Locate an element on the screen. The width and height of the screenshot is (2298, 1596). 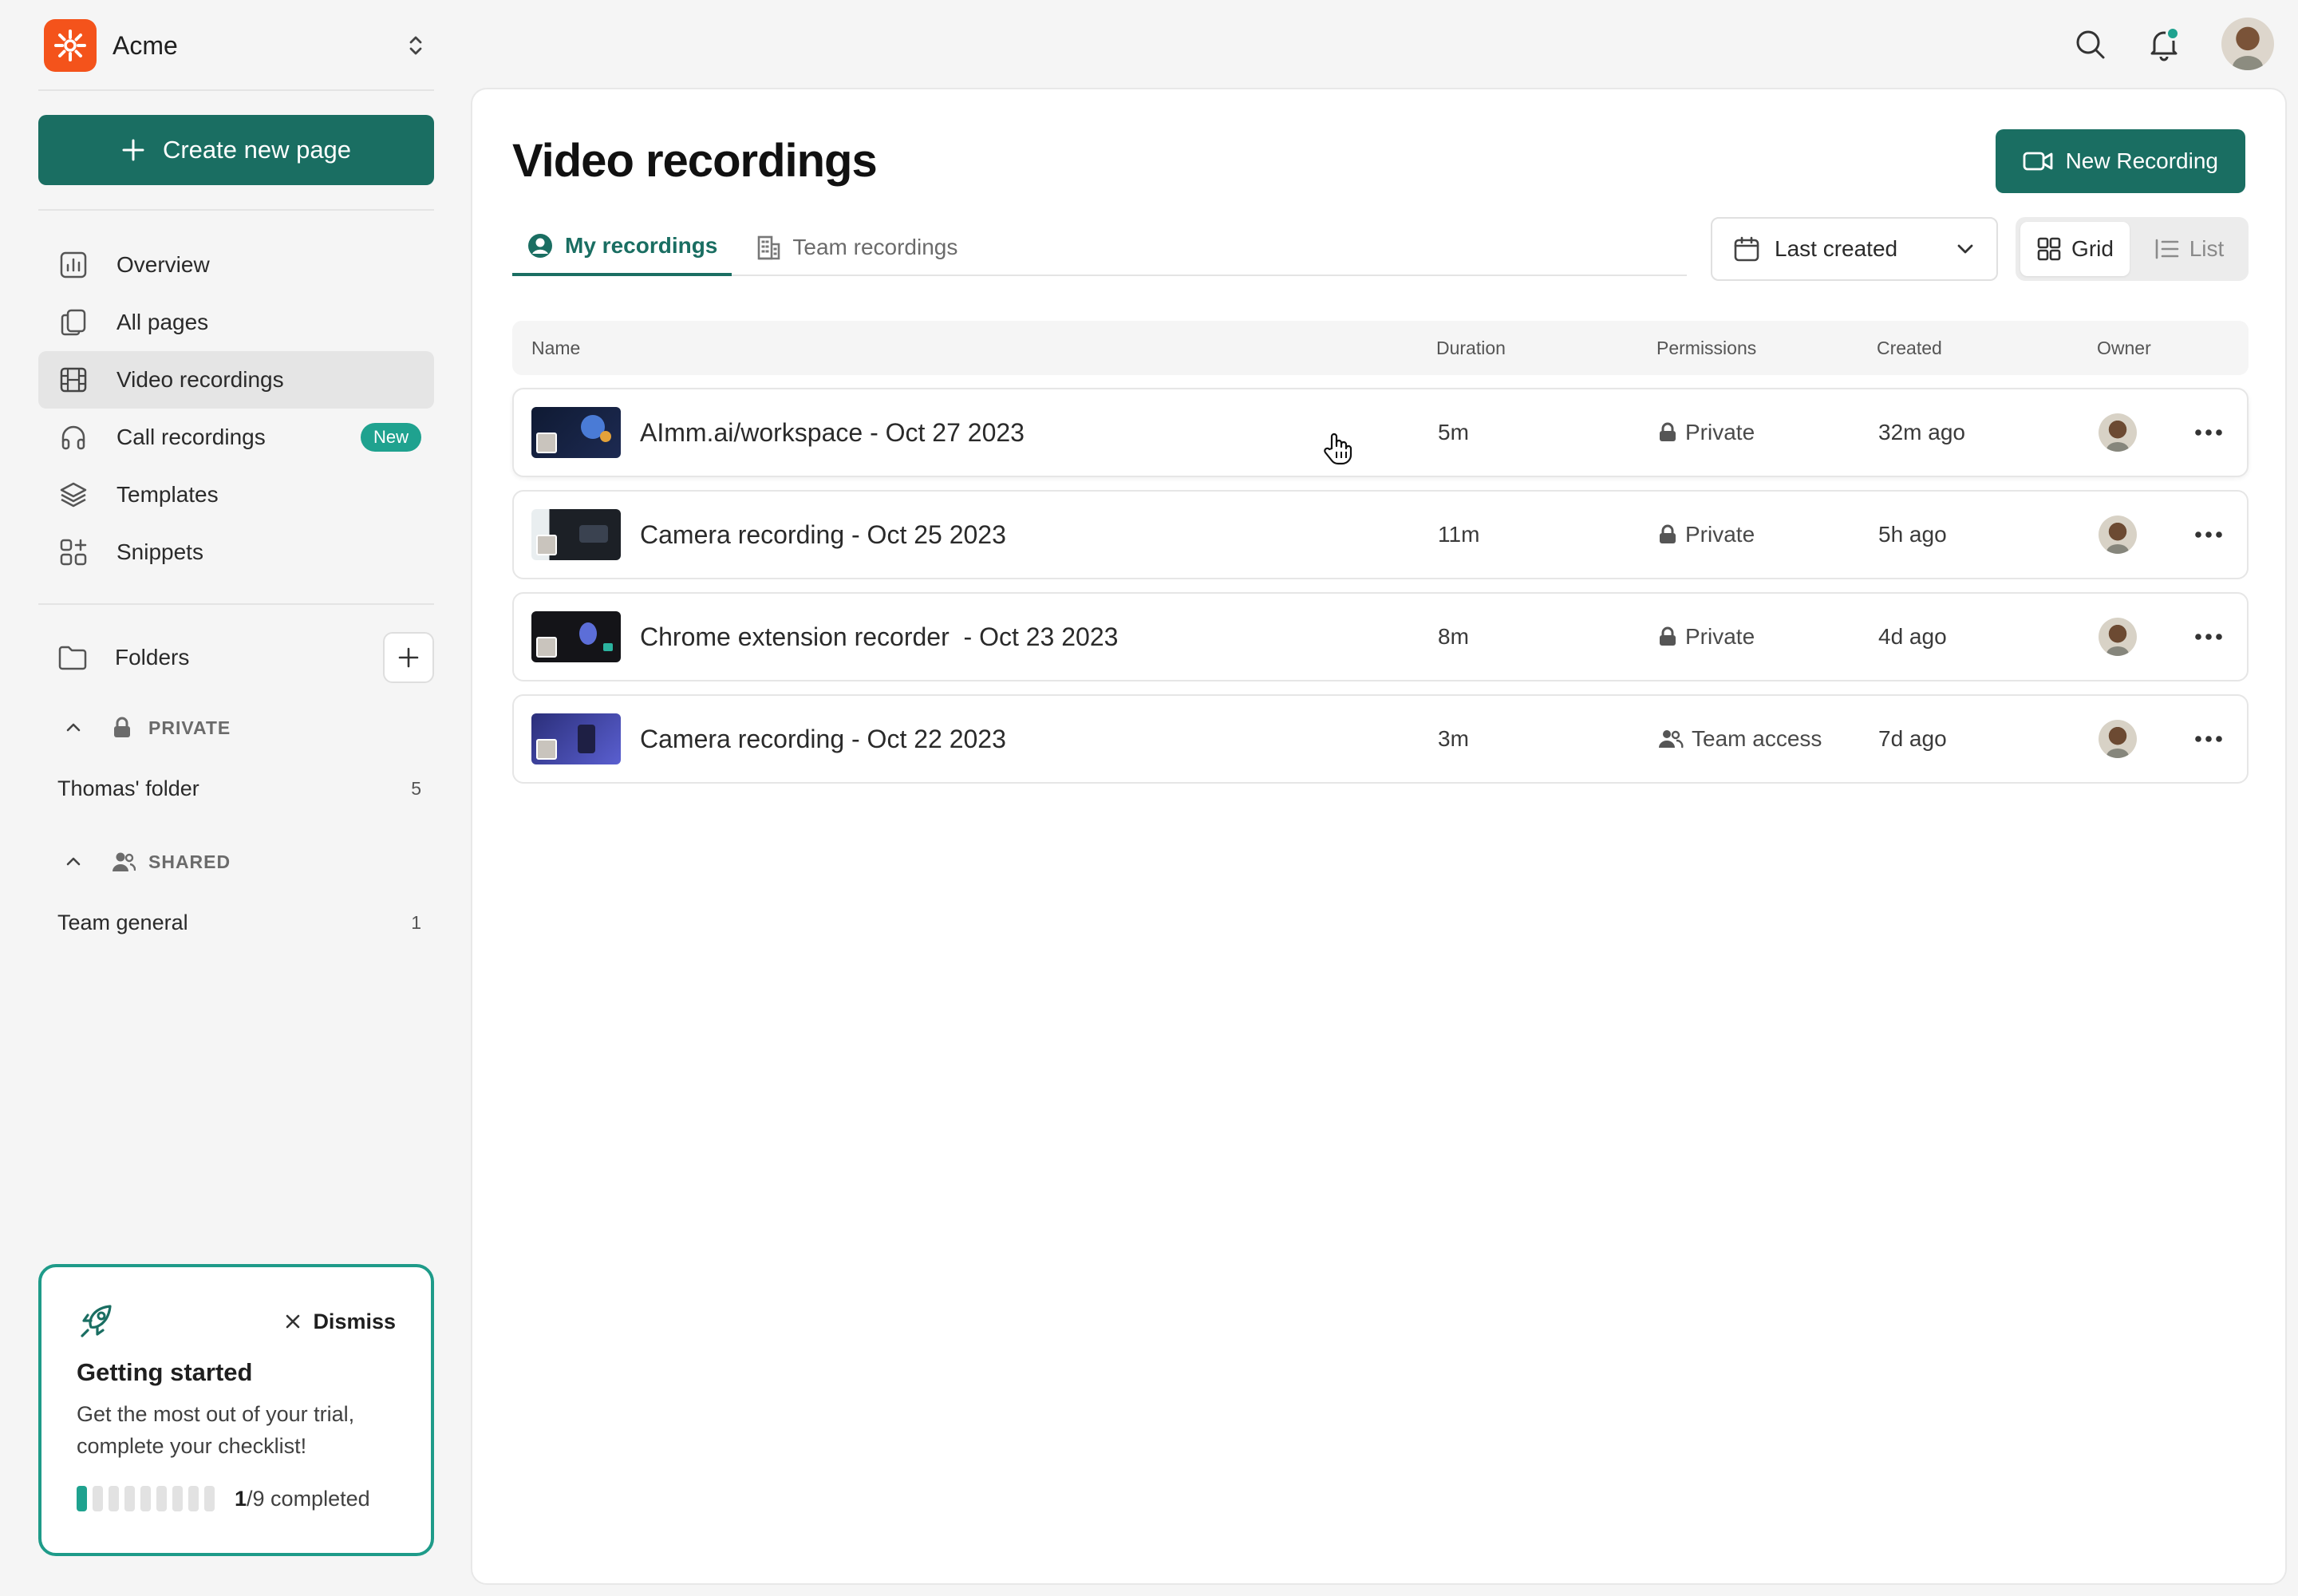
new-recording-button: New Recording is located at coordinates (2120, 161).